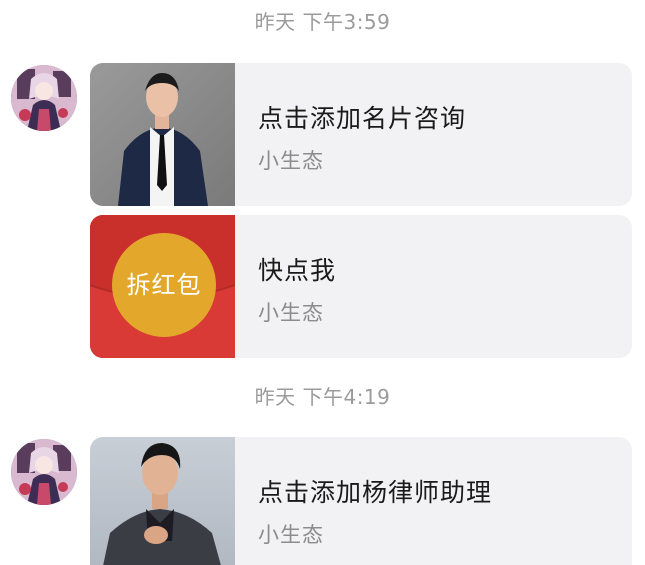 This screenshot has height=565, width=645. I want to click on card-title: 快点我, so click(297, 270).